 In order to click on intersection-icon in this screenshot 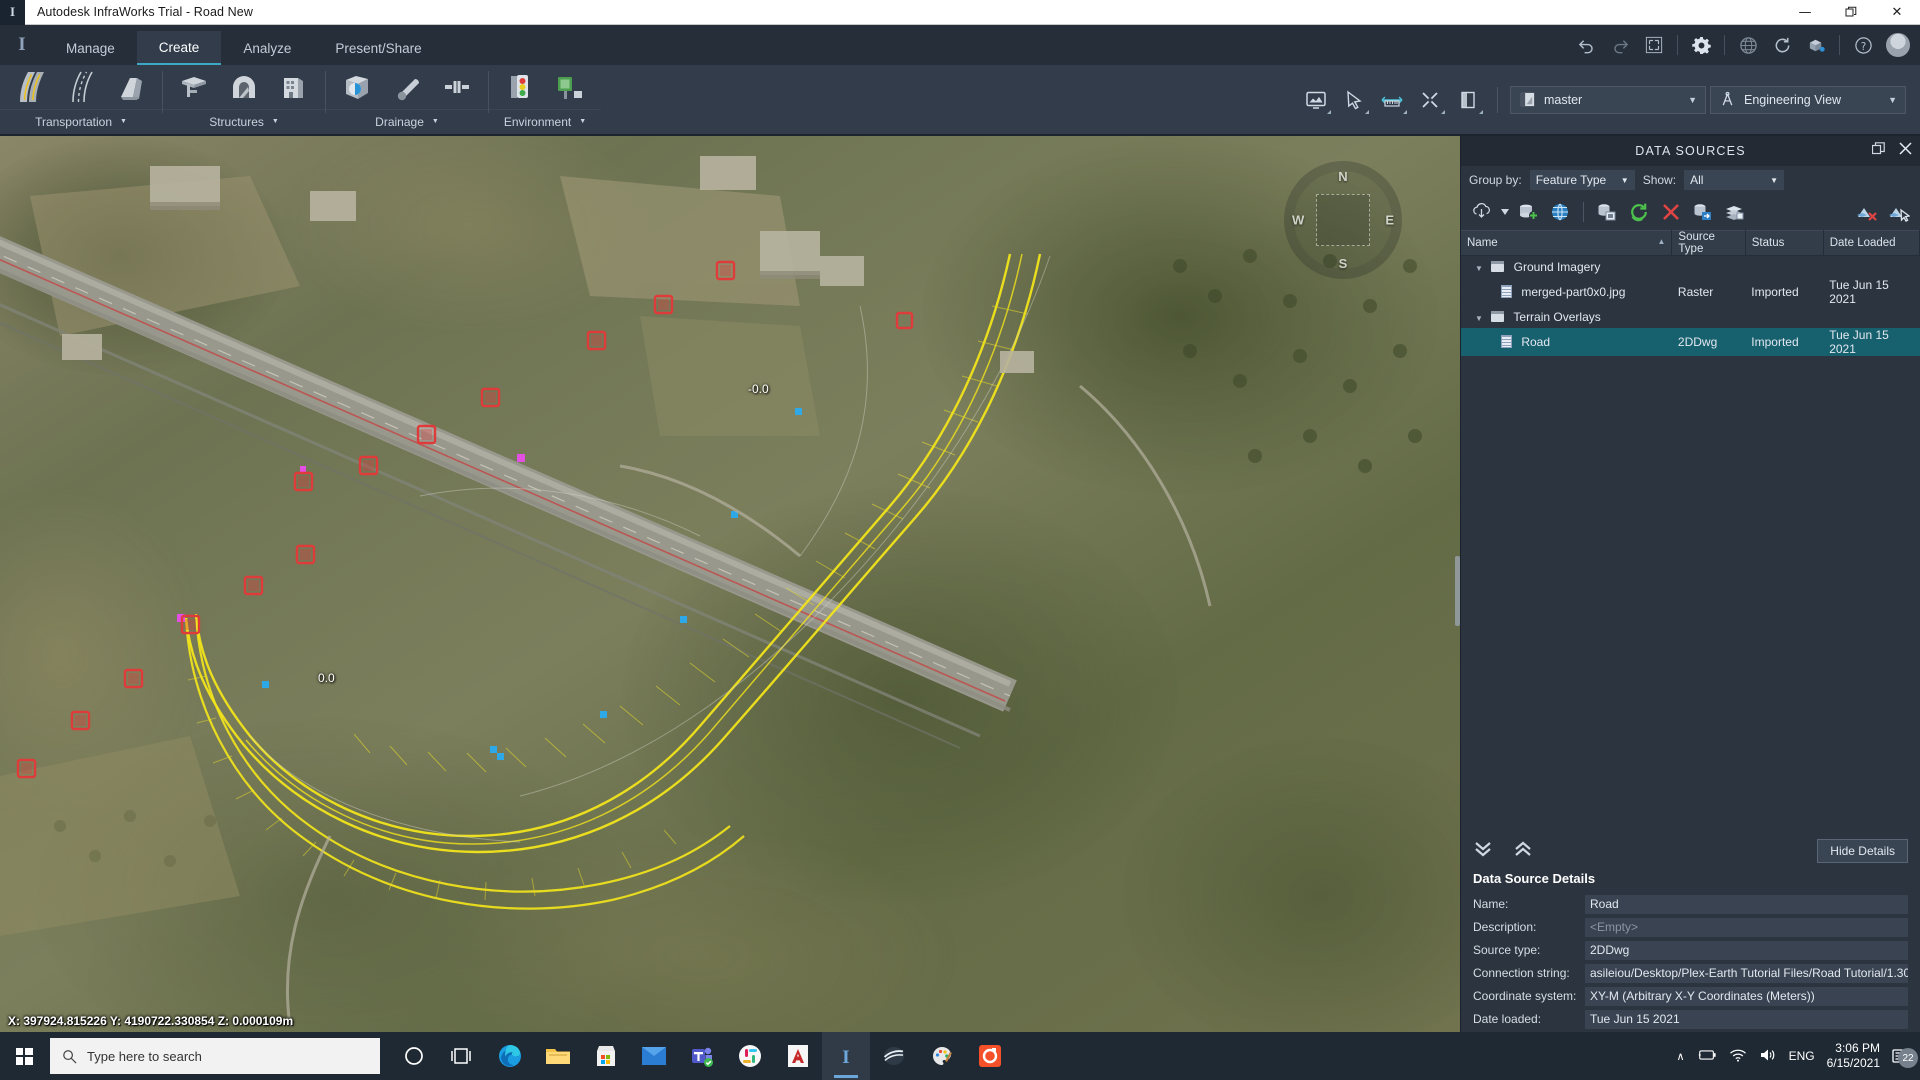, I will do `click(1430, 100)`.